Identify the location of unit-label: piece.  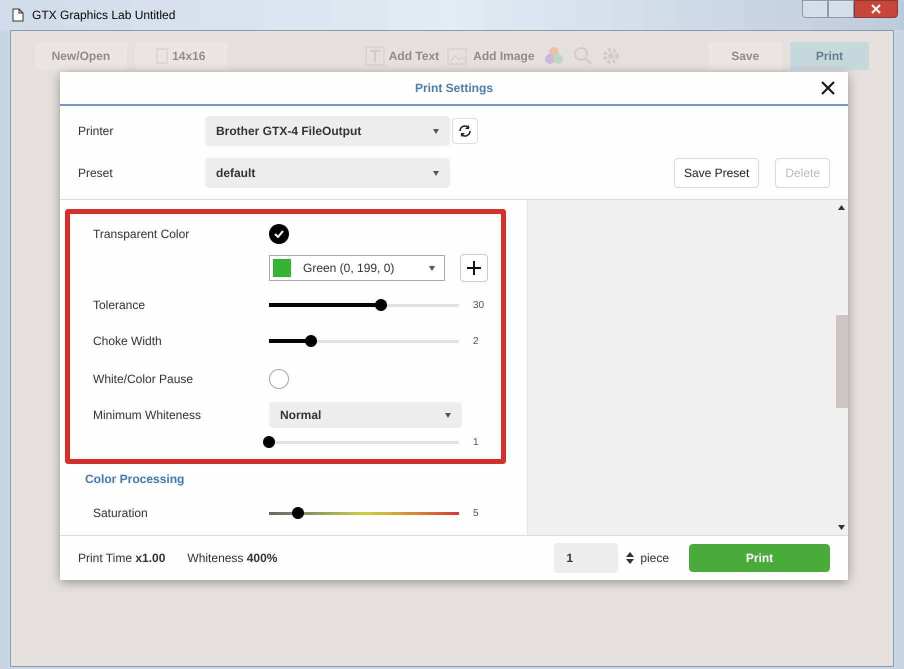
(654, 558).